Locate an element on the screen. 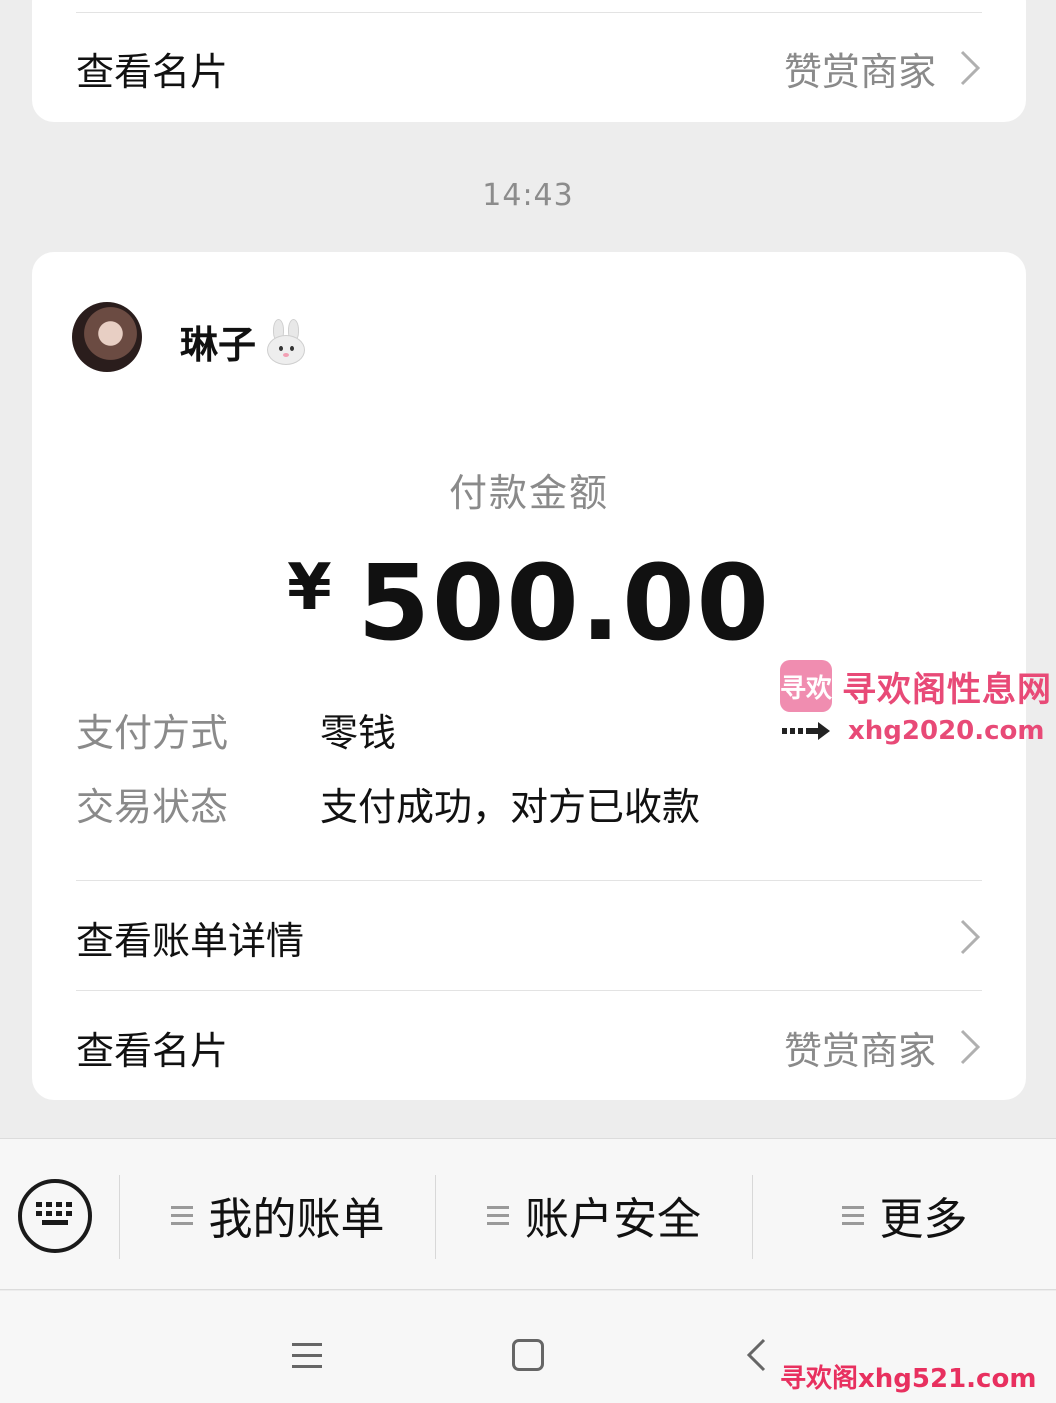 This screenshot has height=1403, width=1056. amount-value: 500.00 is located at coordinates (564, 603).